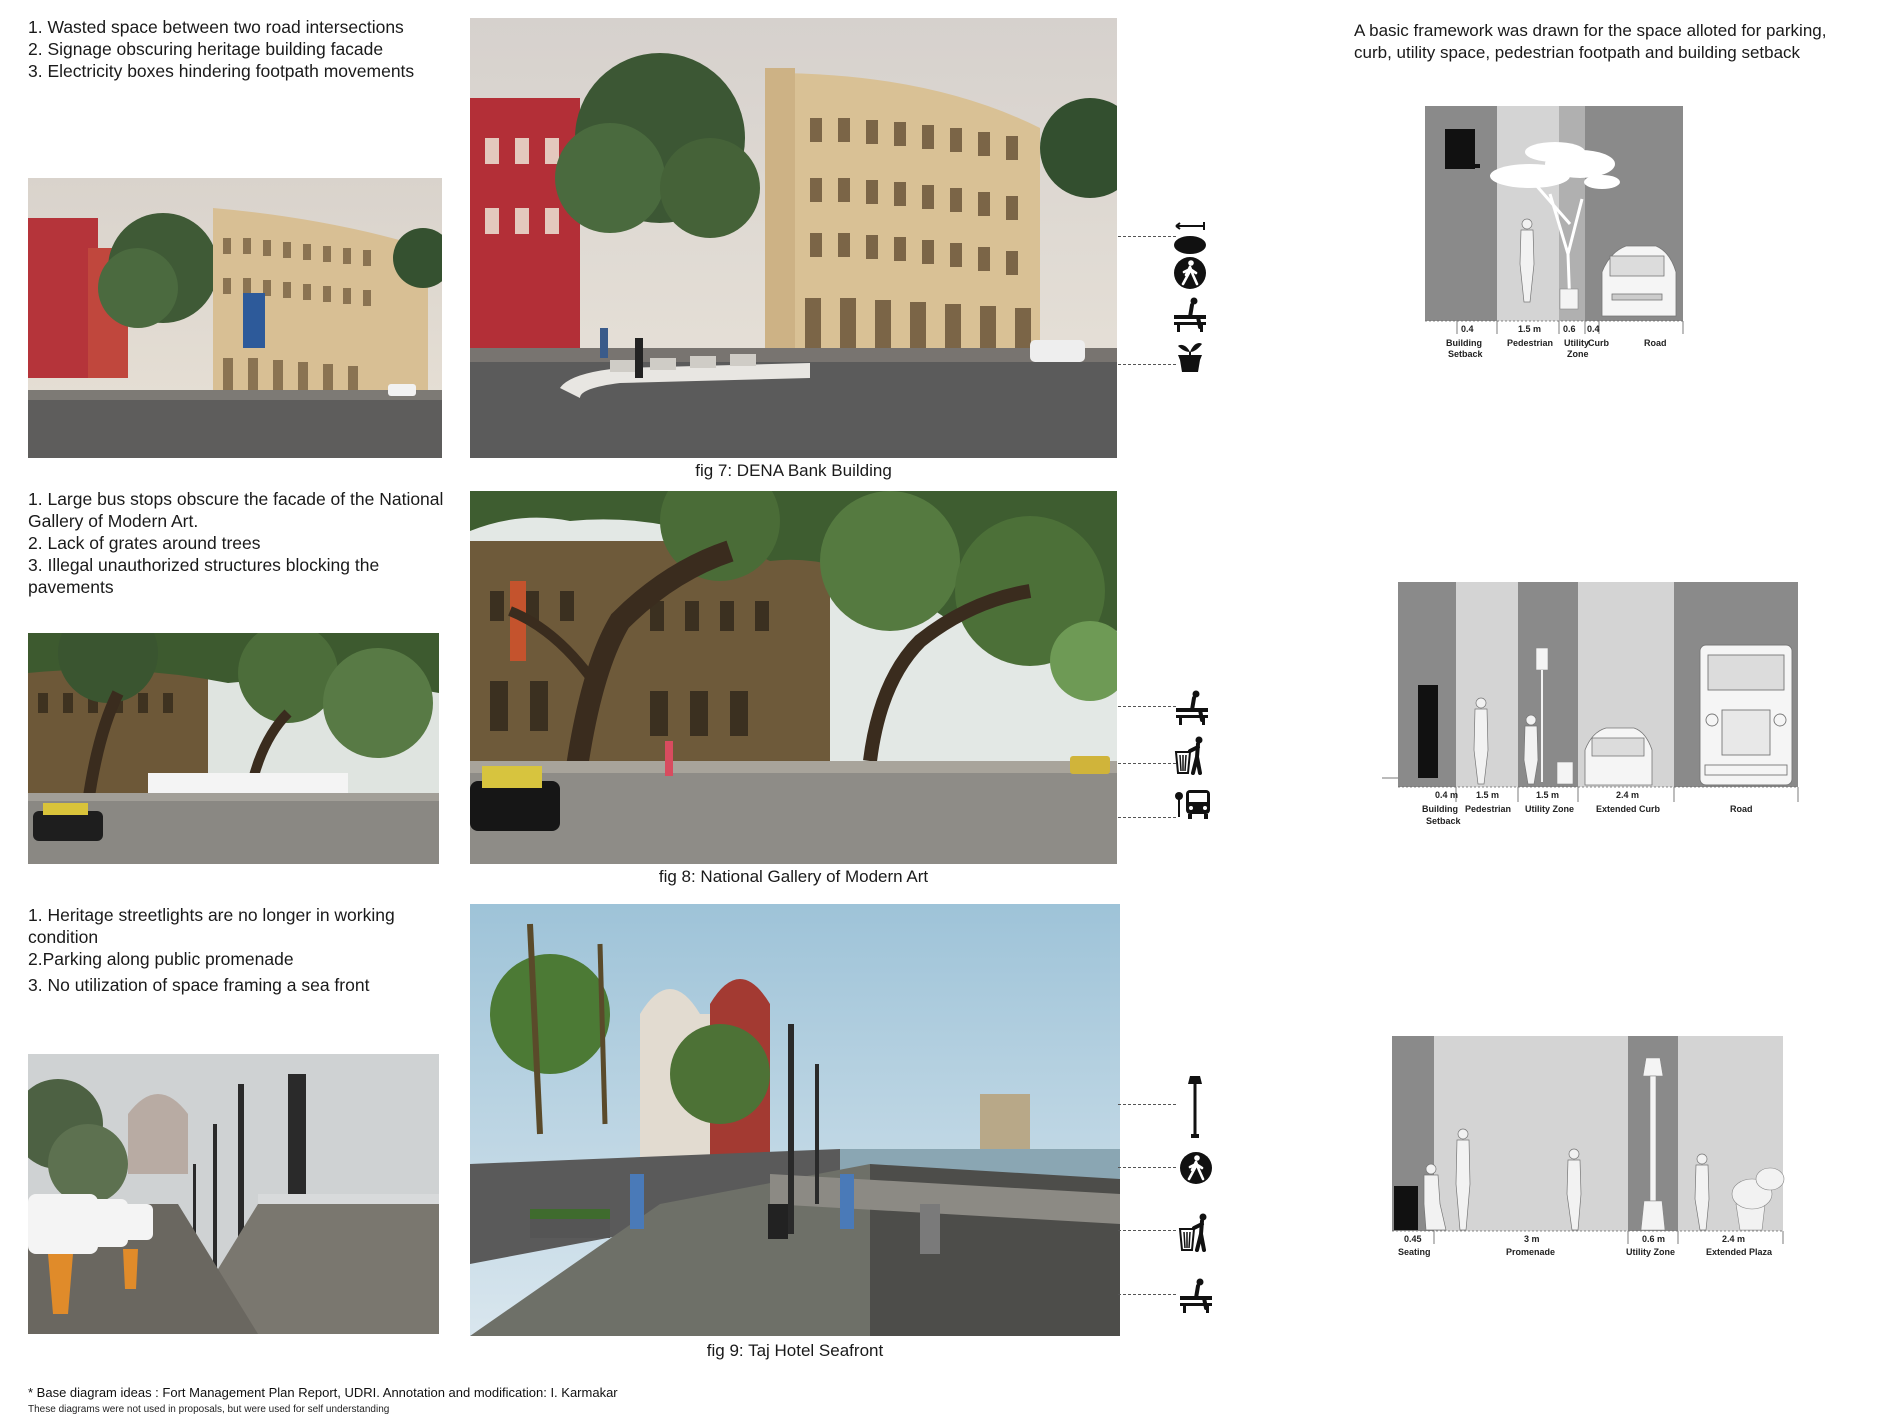 This screenshot has height=1428, width=1880. I want to click on photo-taj-seafront-small, so click(233, 1194).